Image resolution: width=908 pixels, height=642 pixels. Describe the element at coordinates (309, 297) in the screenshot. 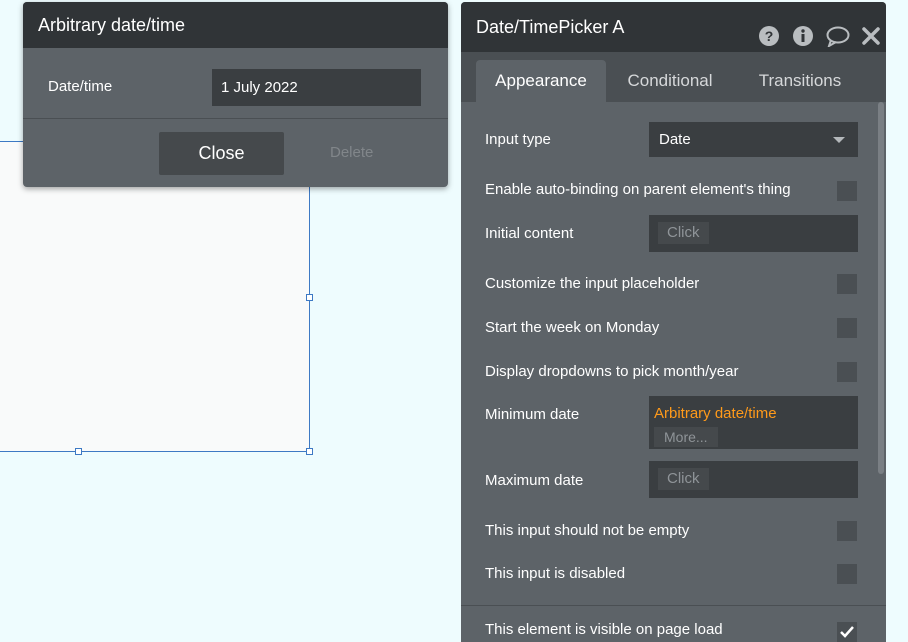

I see `resize-handle-right` at that location.